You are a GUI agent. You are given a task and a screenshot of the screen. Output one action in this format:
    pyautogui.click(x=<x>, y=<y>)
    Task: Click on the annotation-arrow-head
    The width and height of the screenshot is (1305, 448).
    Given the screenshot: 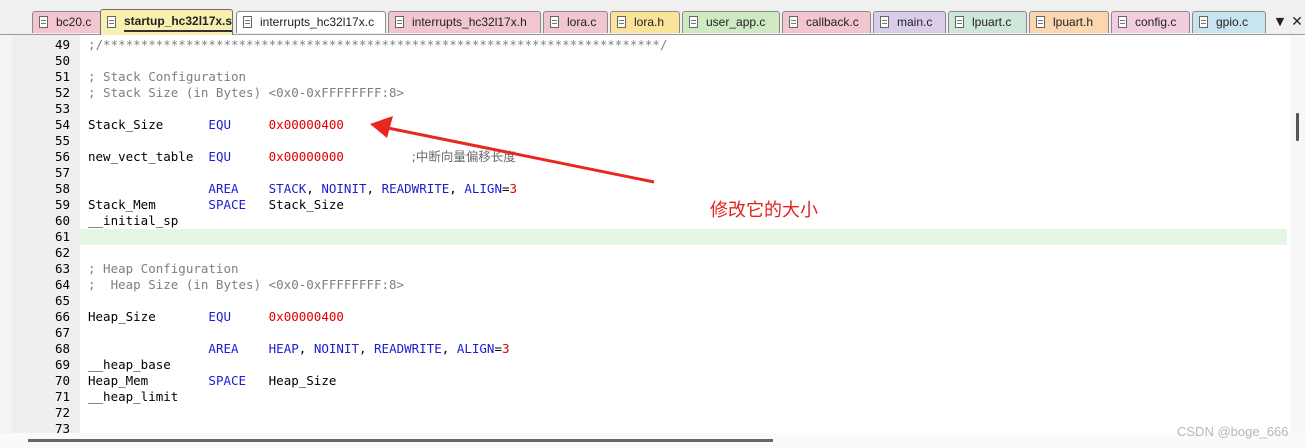 What is the action you would take?
    pyautogui.click(x=381, y=127)
    